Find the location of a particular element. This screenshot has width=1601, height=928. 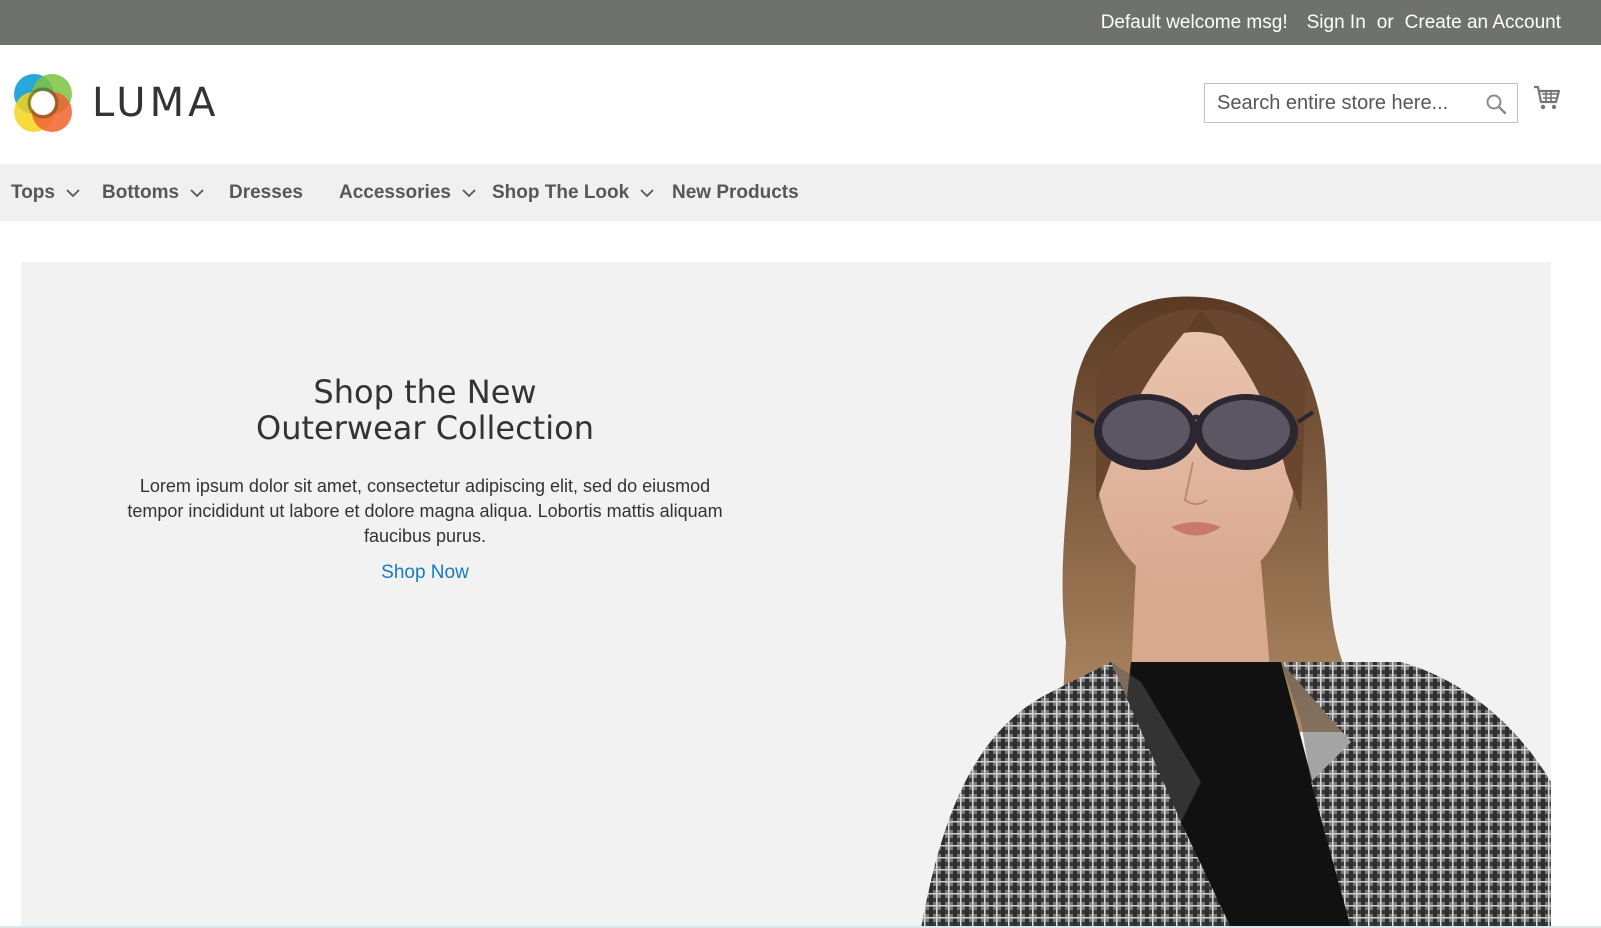

hero-title-line-2: Outerwear Collection is located at coordinates (425, 428).